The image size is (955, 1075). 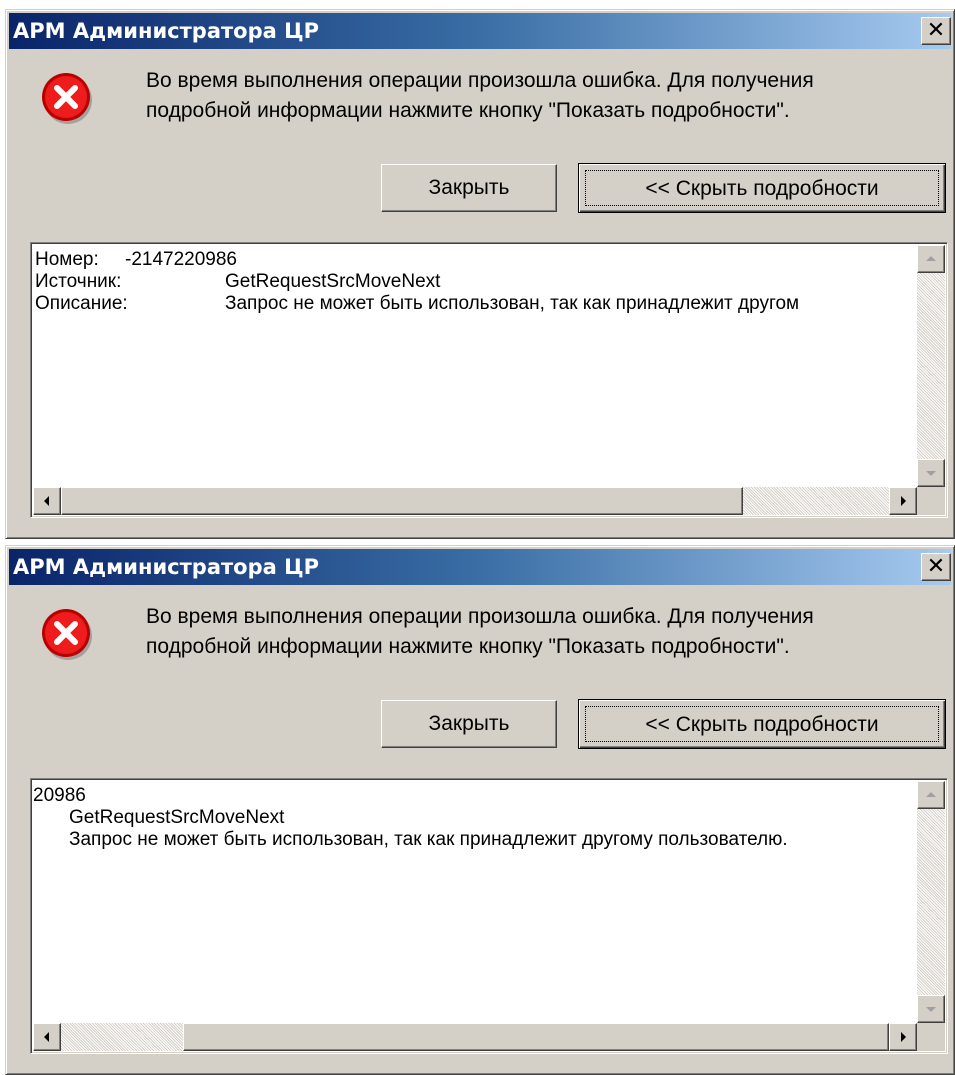 What do you see at coordinates (78, 281) in the screenshot?
I see `source-label: Источник:` at bounding box center [78, 281].